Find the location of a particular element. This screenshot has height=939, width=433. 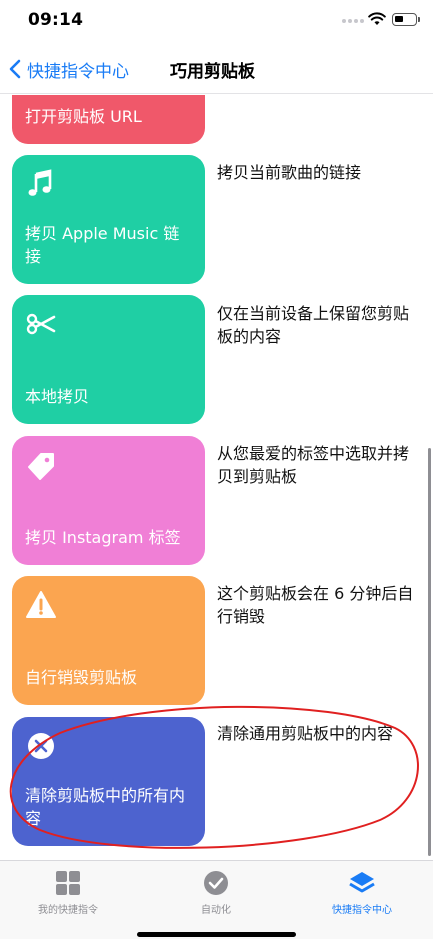

music-note-icon is located at coordinates (40, 182).